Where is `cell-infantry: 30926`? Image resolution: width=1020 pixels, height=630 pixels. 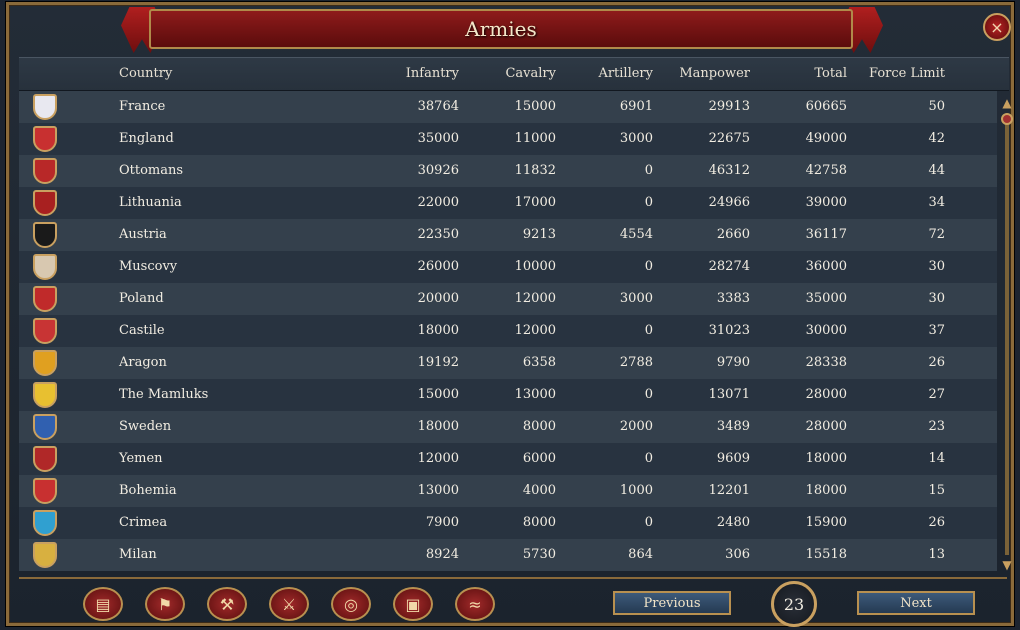
cell-infantry: 30926 is located at coordinates (438, 170).